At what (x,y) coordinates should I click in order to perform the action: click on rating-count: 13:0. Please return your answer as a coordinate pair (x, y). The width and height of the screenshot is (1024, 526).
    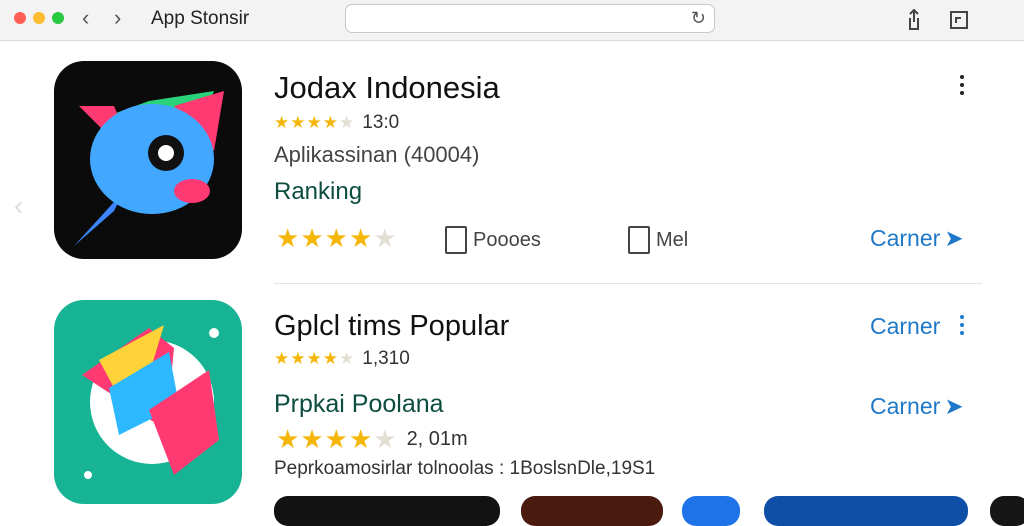
    Looking at the image, I should click on (381, 122).